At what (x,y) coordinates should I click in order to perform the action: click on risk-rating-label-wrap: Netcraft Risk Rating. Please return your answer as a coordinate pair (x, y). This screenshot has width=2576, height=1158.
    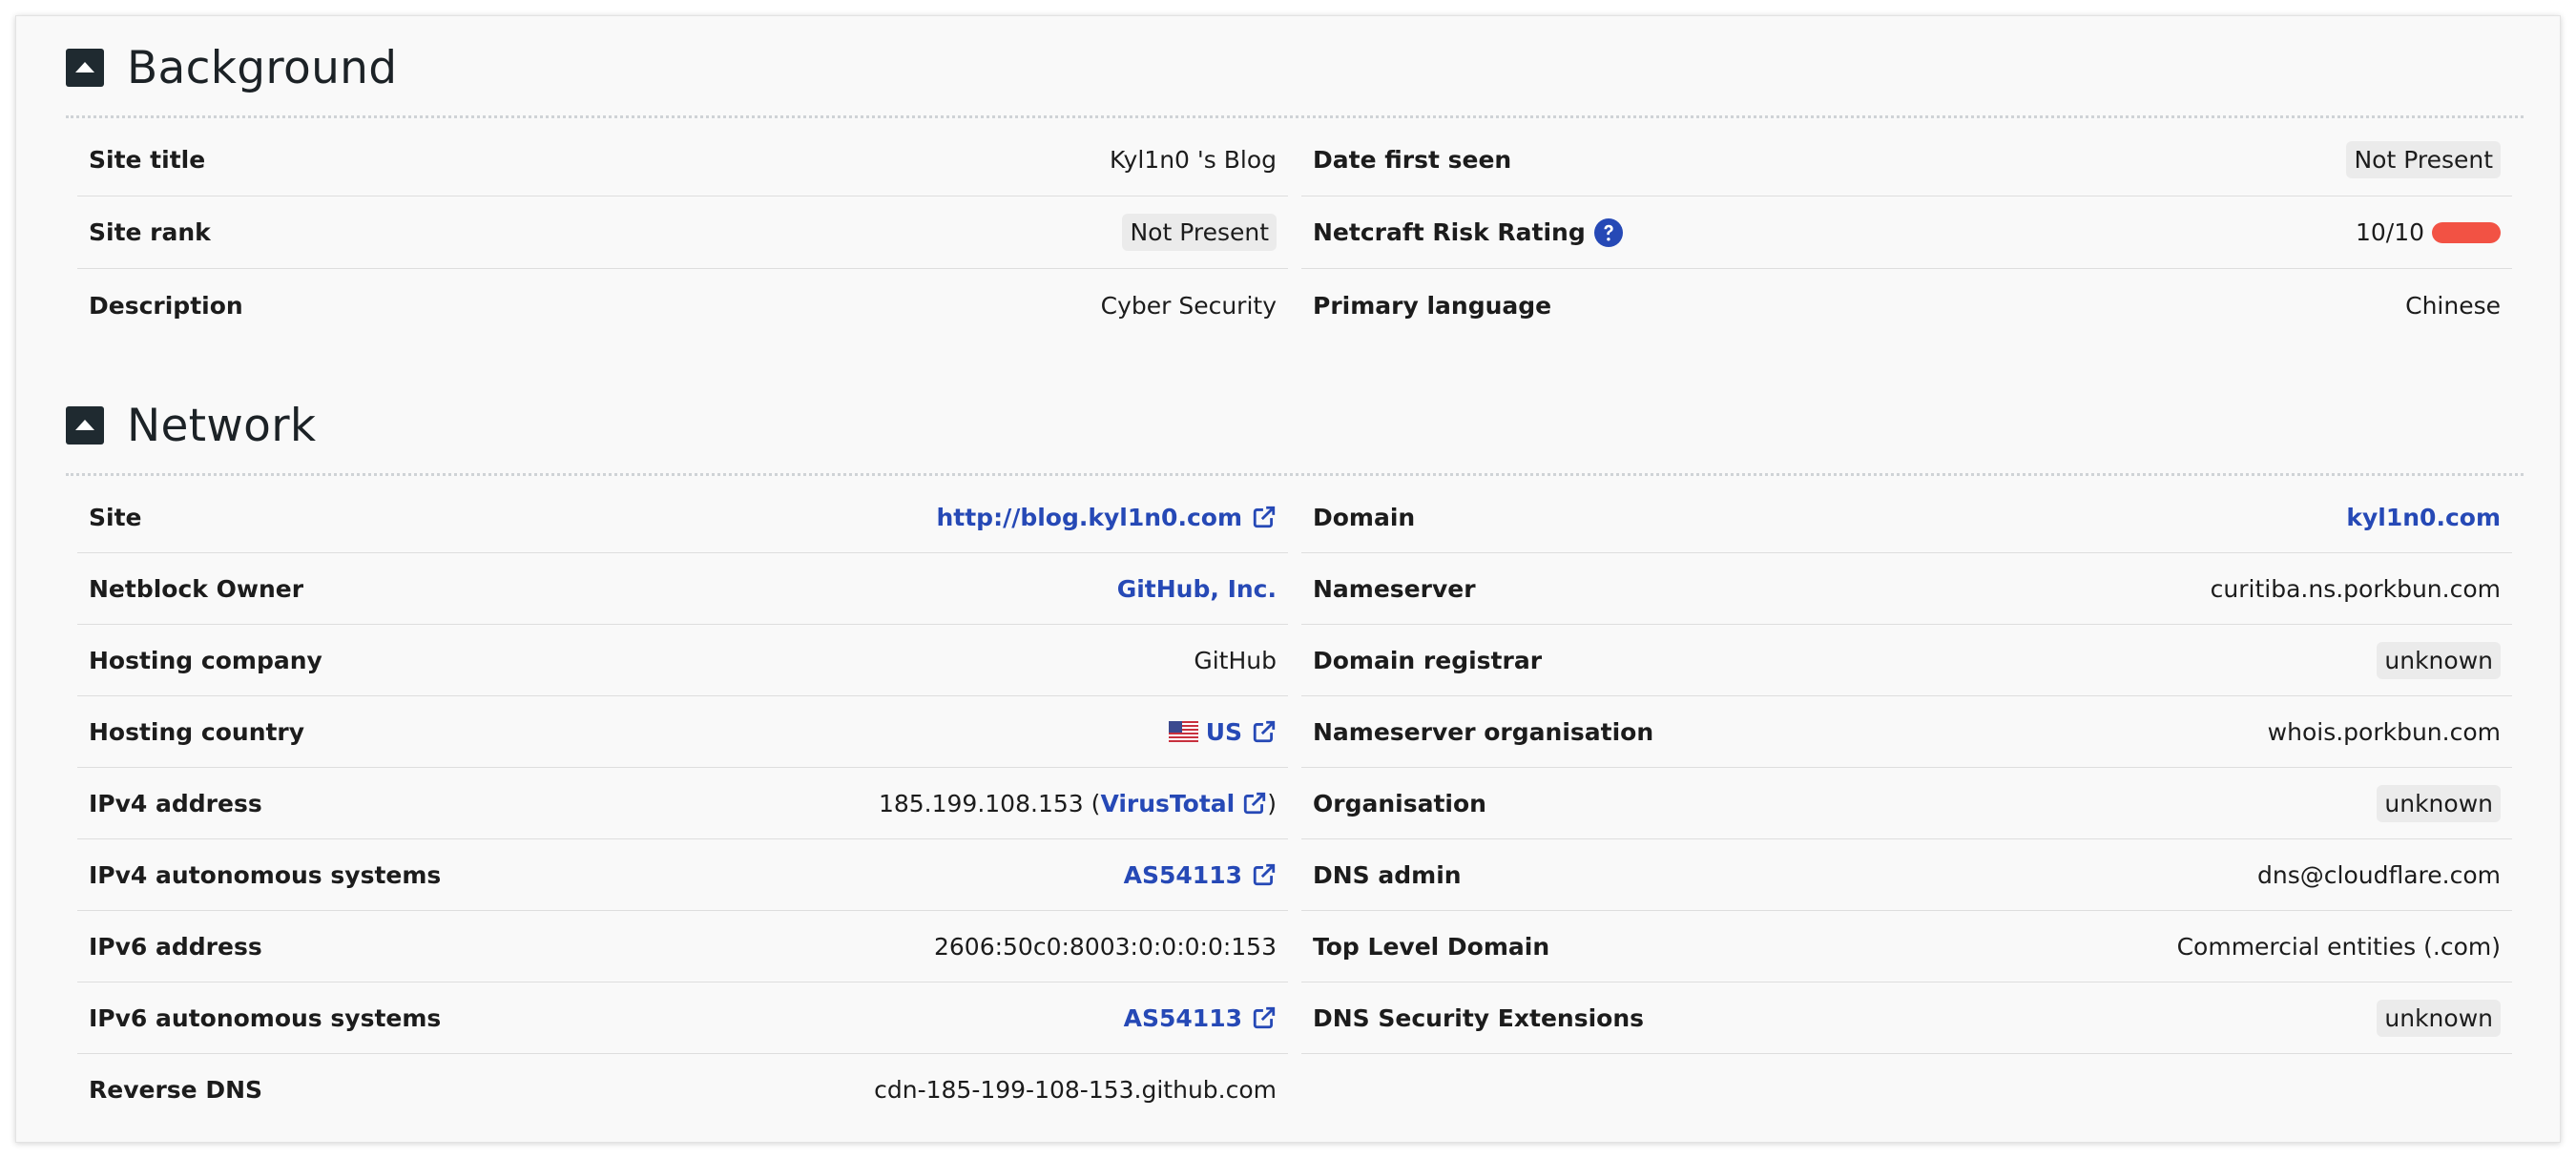
    Looking at the image, I should click on (1468, 232).